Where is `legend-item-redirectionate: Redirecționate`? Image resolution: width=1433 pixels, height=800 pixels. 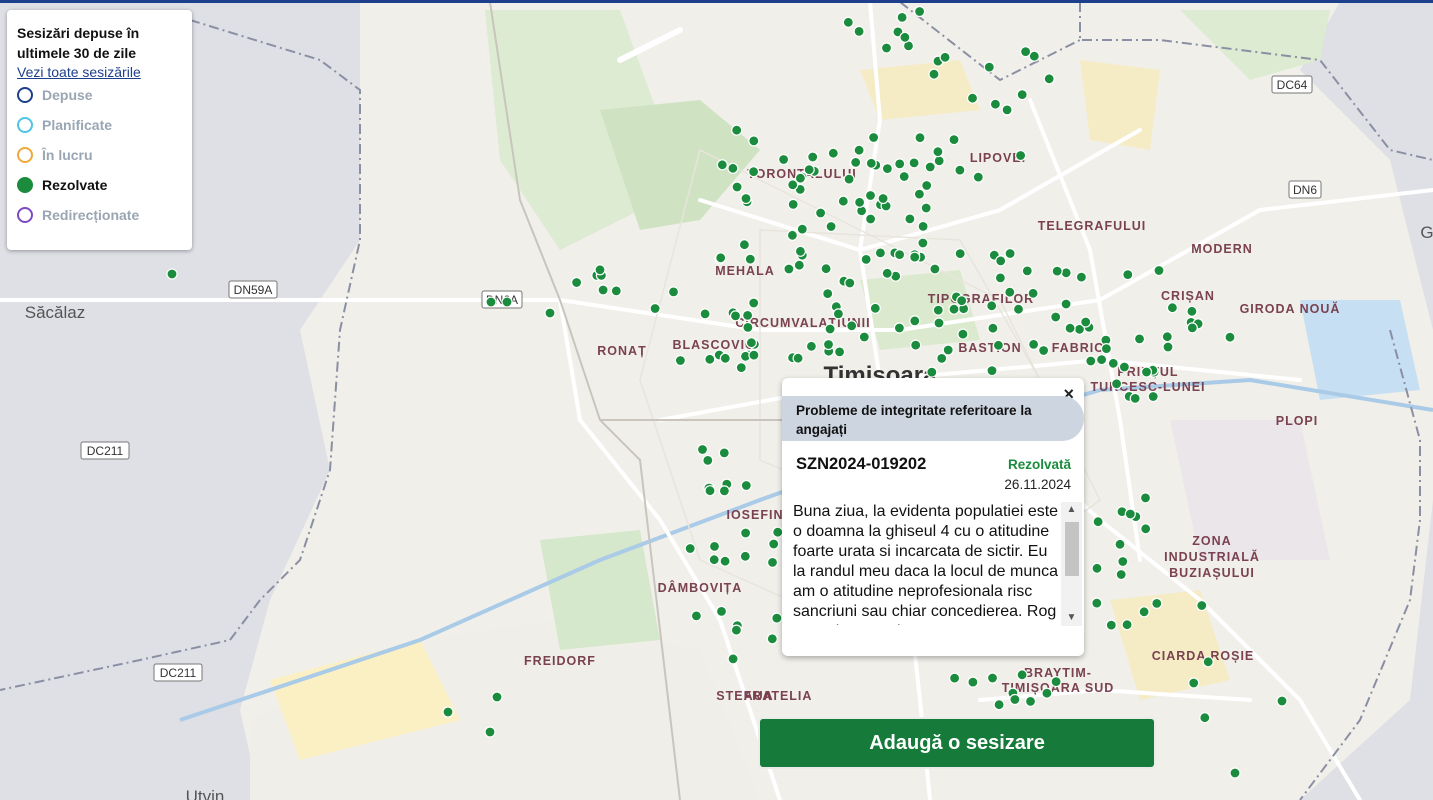
legend-item-redirectionate: Redirecționate is located at coordinates (99, 215).